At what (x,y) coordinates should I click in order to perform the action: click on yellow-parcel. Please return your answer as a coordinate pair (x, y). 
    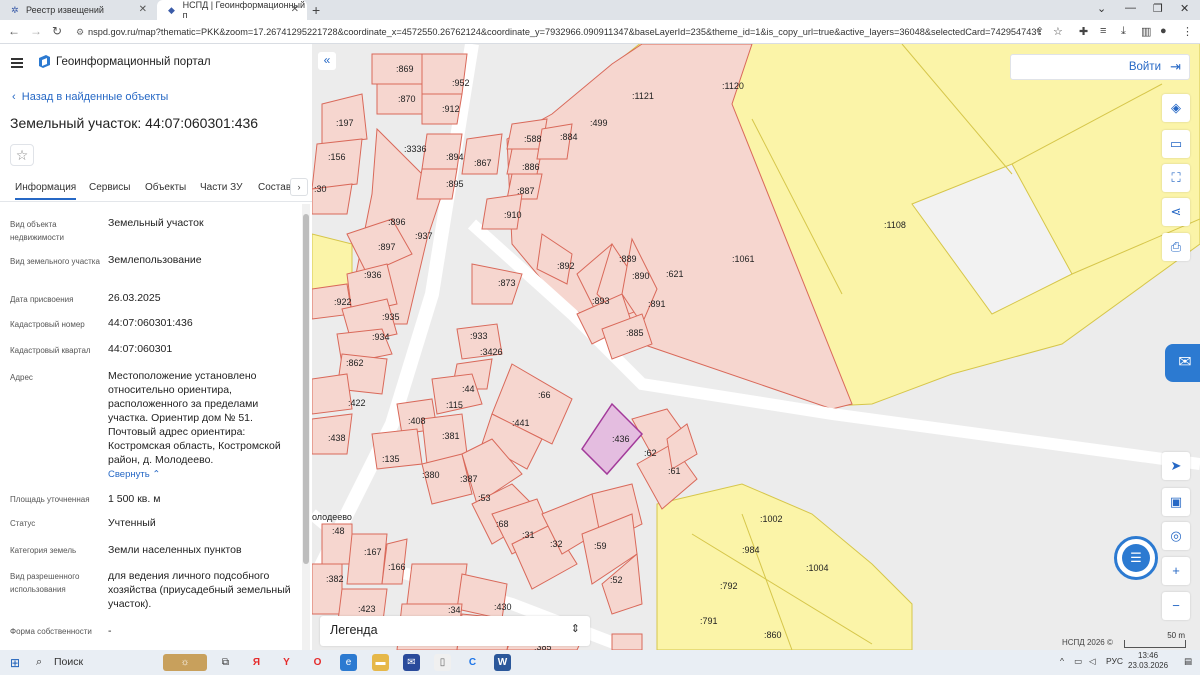
    Looking at the image, I should click on (784, 566).